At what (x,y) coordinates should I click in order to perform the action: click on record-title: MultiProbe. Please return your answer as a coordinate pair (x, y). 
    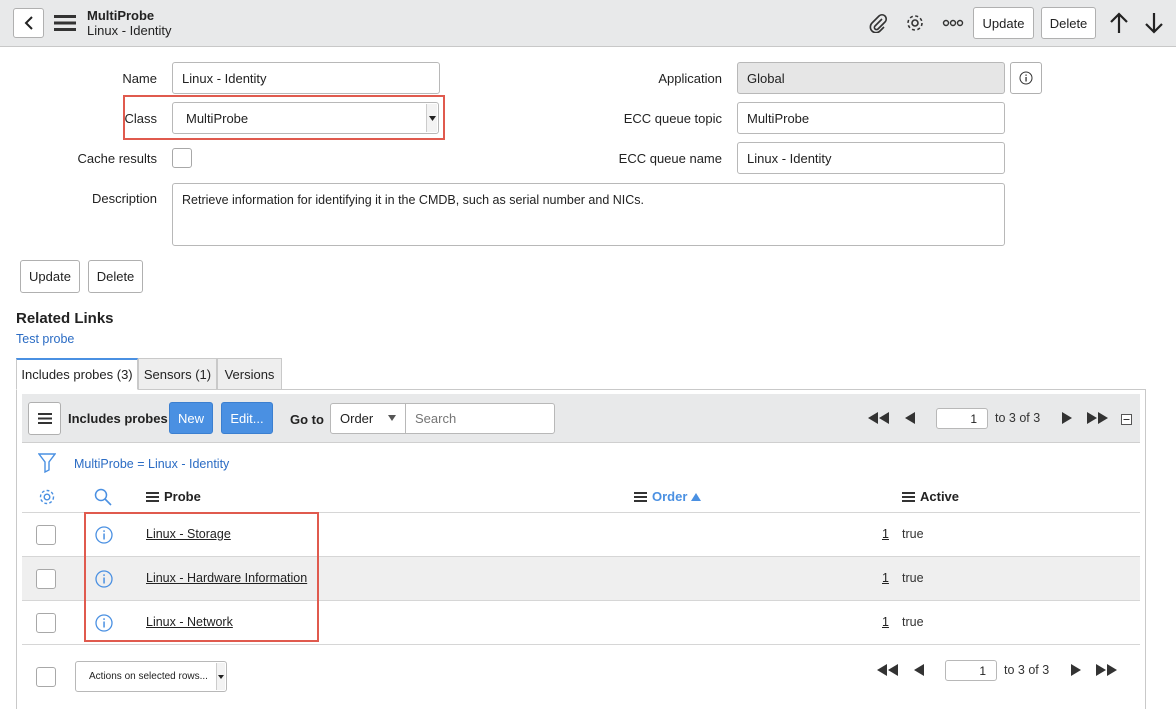
    Looking at the image, I should click on (121, 15).